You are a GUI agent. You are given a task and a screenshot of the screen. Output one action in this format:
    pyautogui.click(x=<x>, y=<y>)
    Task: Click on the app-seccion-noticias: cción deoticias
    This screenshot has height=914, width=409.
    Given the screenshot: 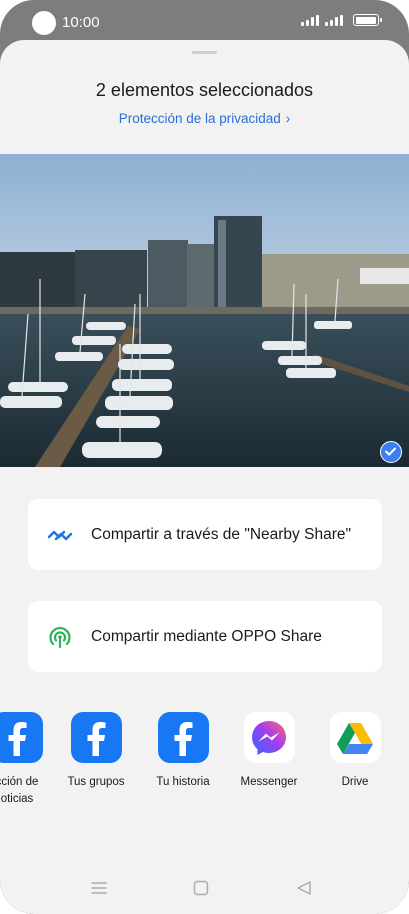 What is the action you would take?
    pyautogui.click(x=30, y=758)
    